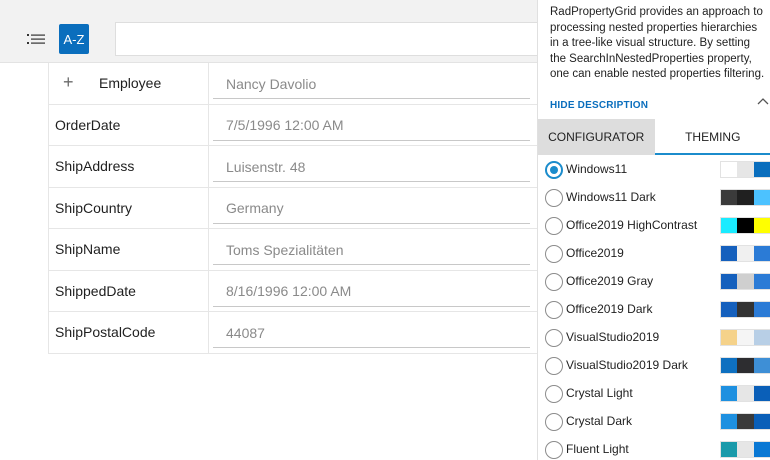 This screenshot has width=770, height=460. What do you see at coordinates (597, 169) in the screenshot?
I see `theme-name: Windows11` at bounding box center [597, 169].